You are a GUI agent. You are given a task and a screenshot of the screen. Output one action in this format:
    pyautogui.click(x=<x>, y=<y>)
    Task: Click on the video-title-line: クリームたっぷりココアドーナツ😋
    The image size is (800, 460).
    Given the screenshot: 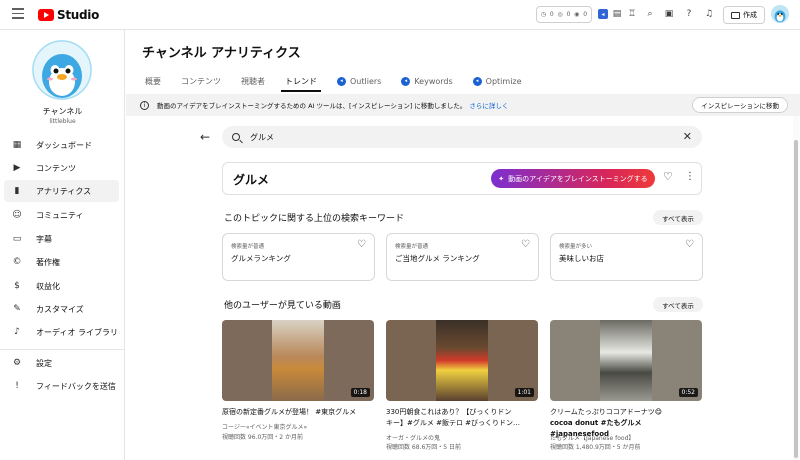 What is the action you would take?
    pyautogui.click(x=606, y=412)
    